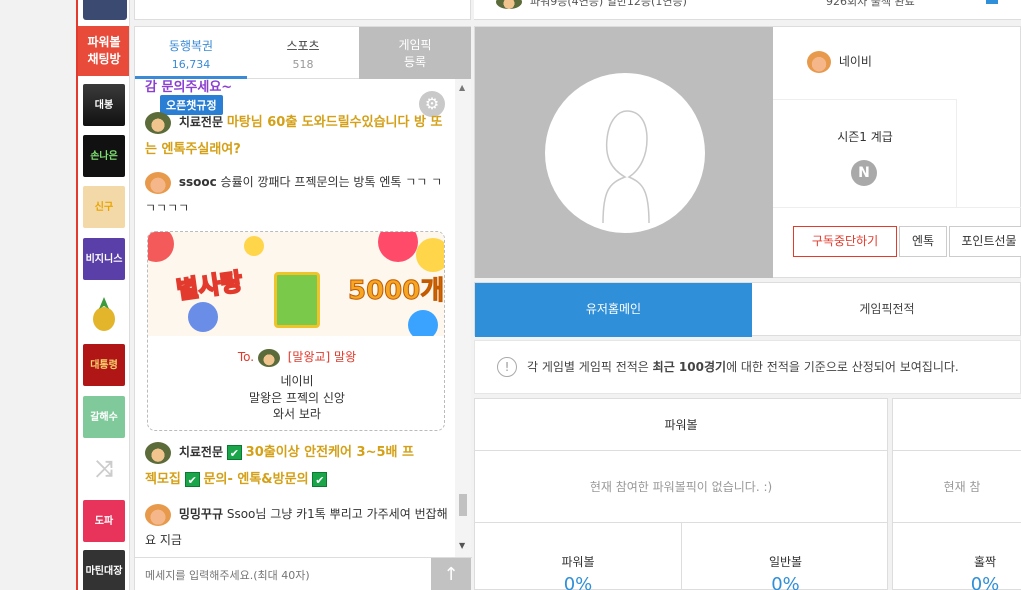 This screenshot has width=1021, height=590. I want to click on tab-sports: 스포츠 518, so click(303, 53).